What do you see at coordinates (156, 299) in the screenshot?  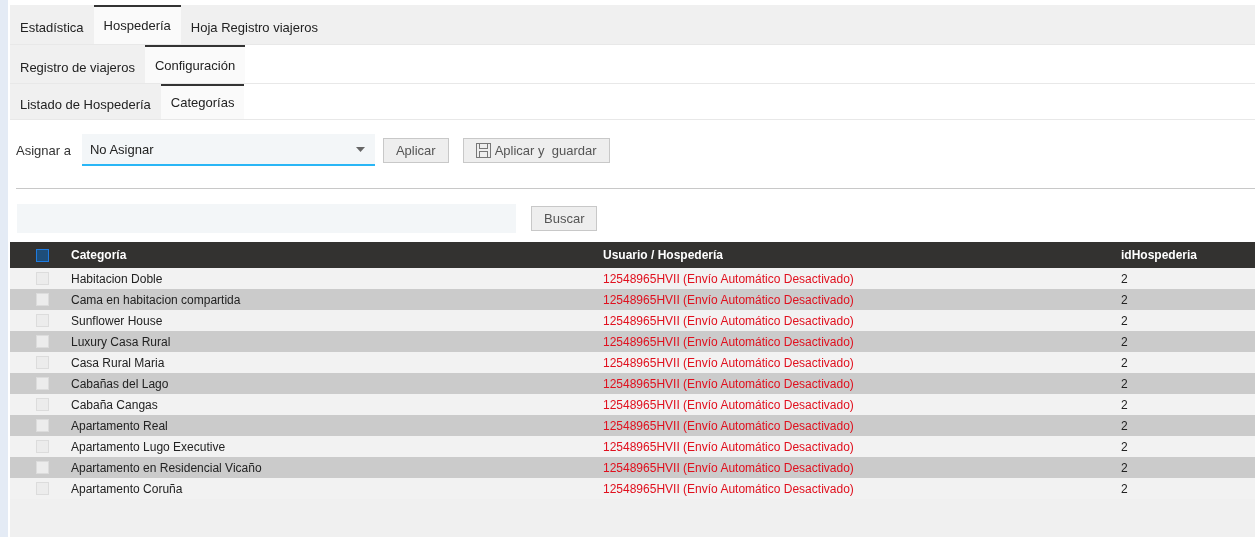 I see `table-cell-text: Cama en habitacion compartida` at bounding box center [156, 299].